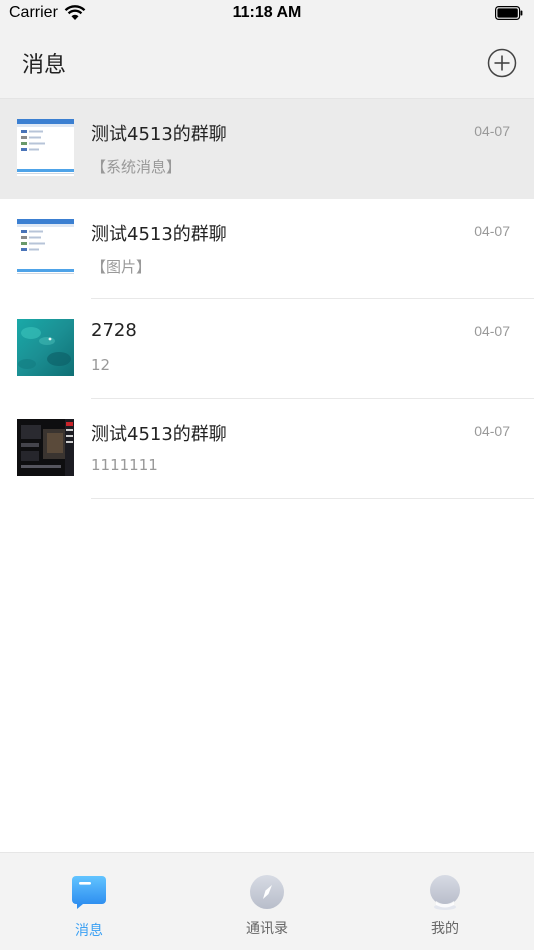  What do you see at coordinates (267, 449) in the screenshot?
I see `conversation-row: 测试4513的群聊 04-07 1111111` at bounding box center [267, 449].